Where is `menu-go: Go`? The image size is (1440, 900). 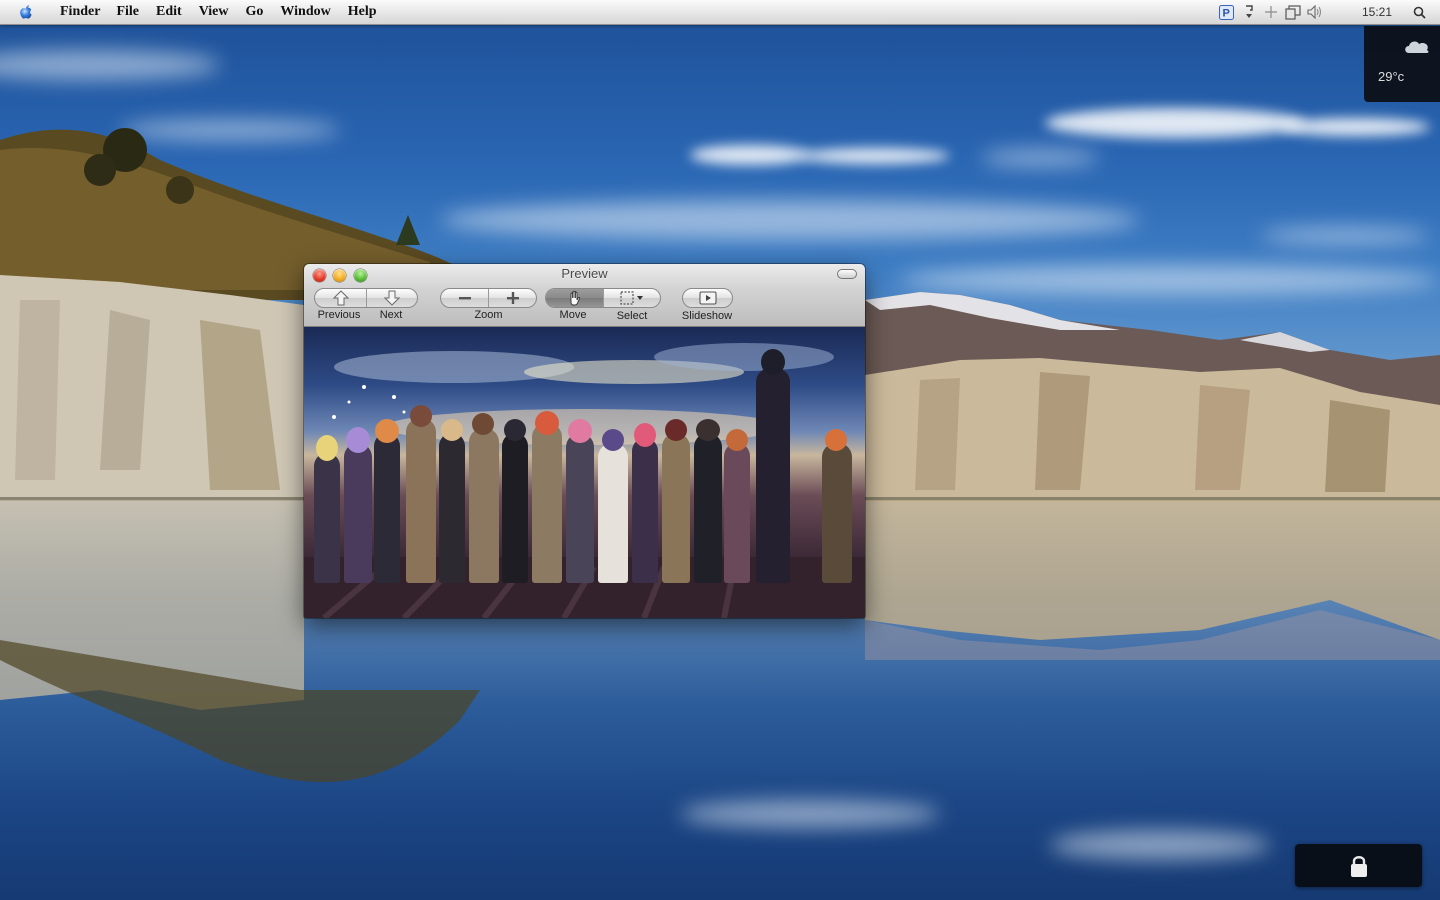 menu-go: Go is located at coordinates (255, 12).